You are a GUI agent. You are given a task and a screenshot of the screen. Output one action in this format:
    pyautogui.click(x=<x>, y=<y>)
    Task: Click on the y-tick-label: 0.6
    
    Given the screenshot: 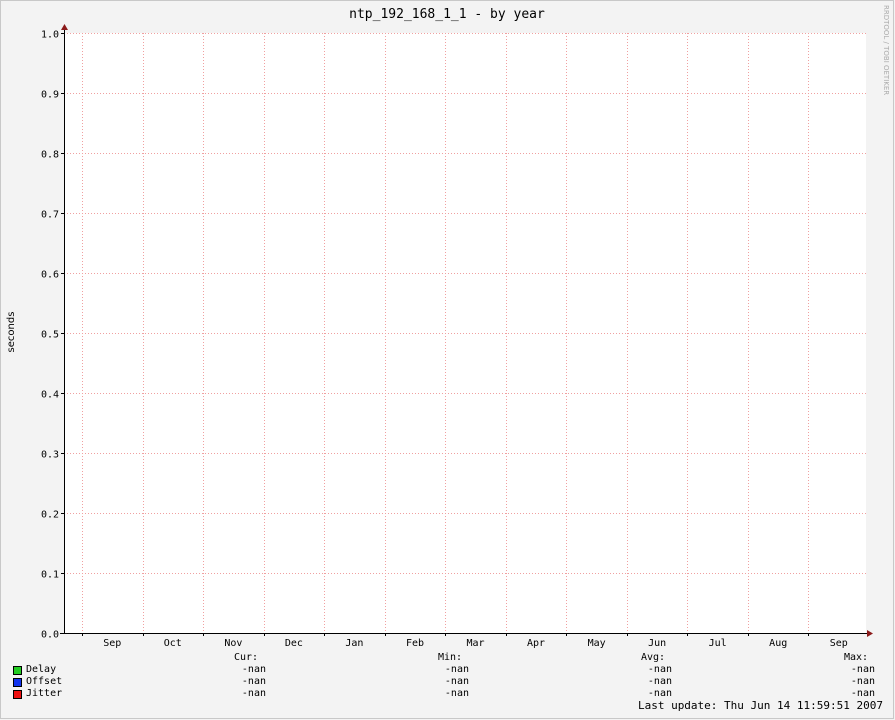 What is the action you would take?
    pyautogui.click(x=50, y=275)
    